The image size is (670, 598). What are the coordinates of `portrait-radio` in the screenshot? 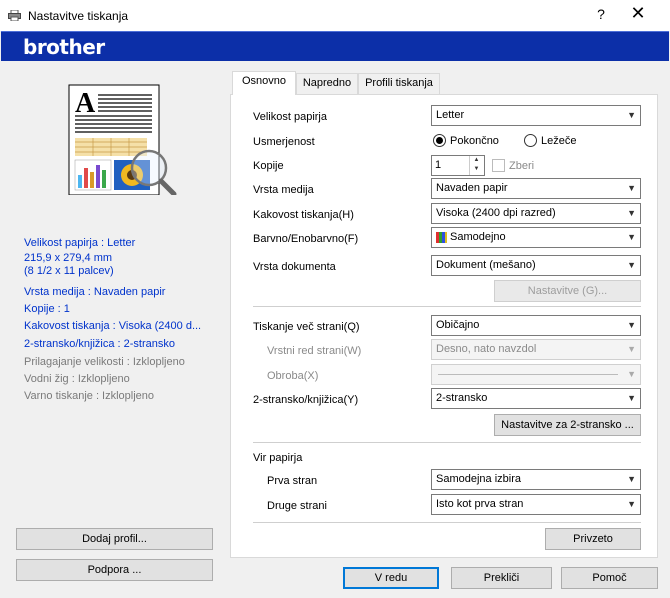 It's located at (439, 140).